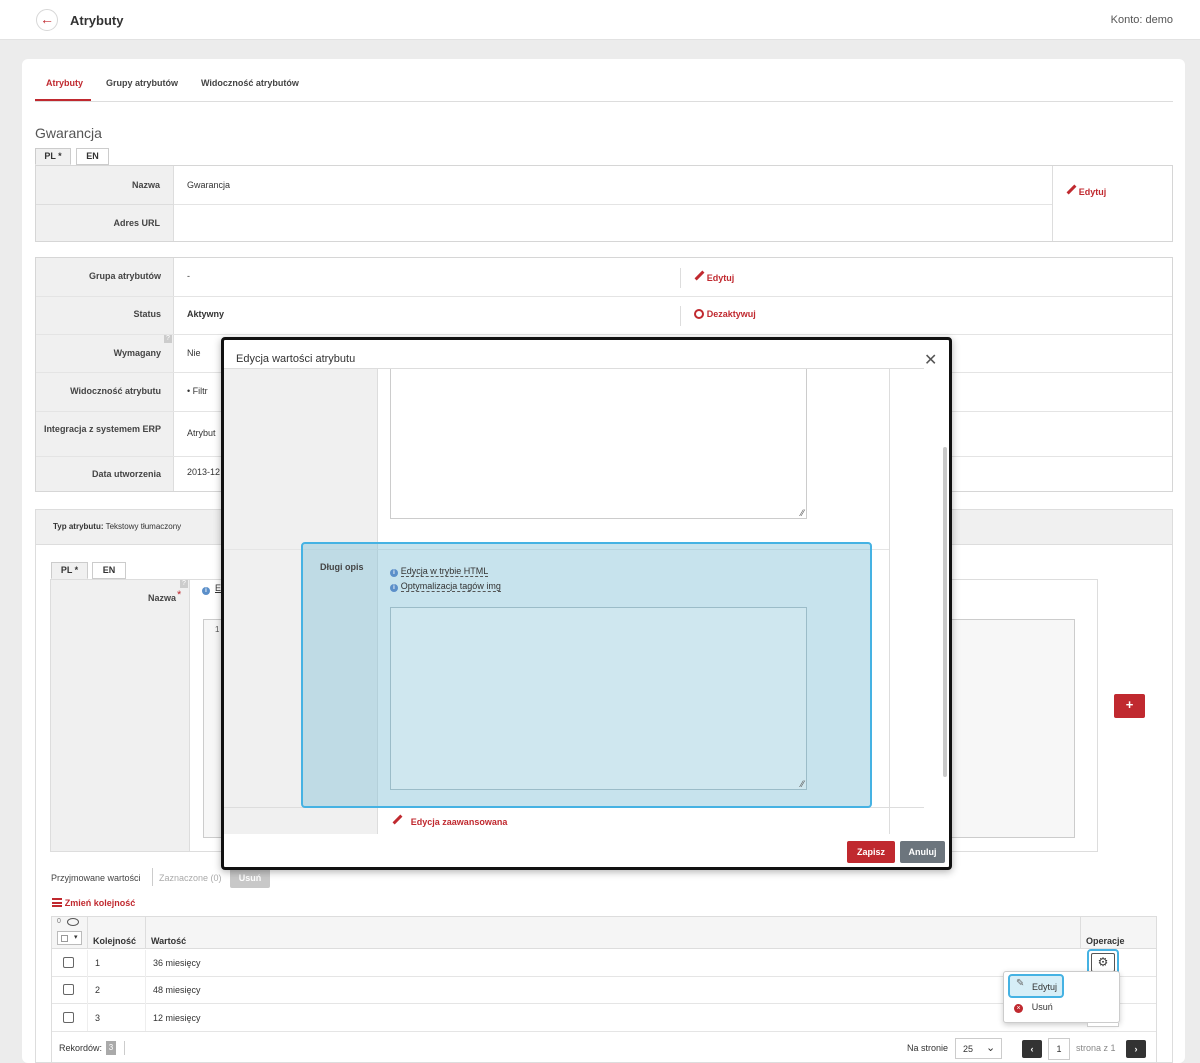 Image resolution: width=1200 pixels, height=1063 pixels. I want to click on type-value: Tekstowy tłumaczony, so click(143, 526).